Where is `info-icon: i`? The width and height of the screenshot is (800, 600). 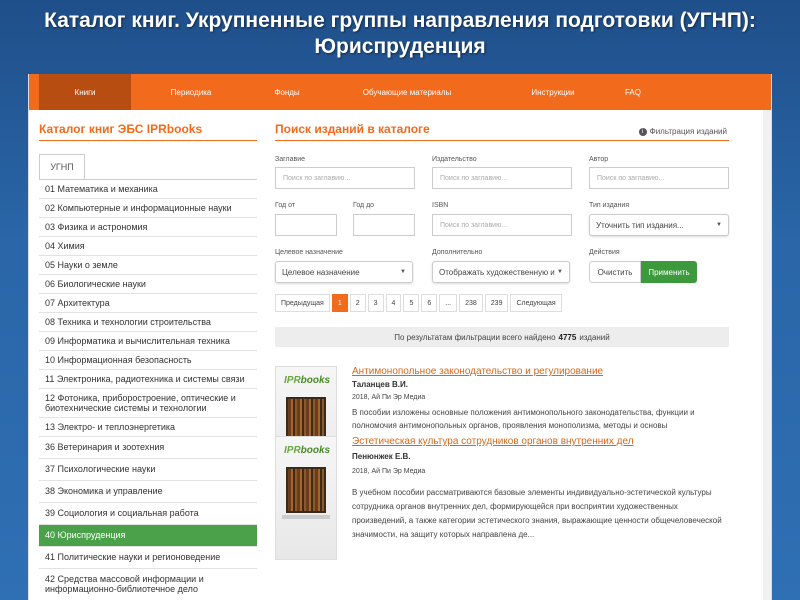 info-icon: i is located at coordinates (642, 131).